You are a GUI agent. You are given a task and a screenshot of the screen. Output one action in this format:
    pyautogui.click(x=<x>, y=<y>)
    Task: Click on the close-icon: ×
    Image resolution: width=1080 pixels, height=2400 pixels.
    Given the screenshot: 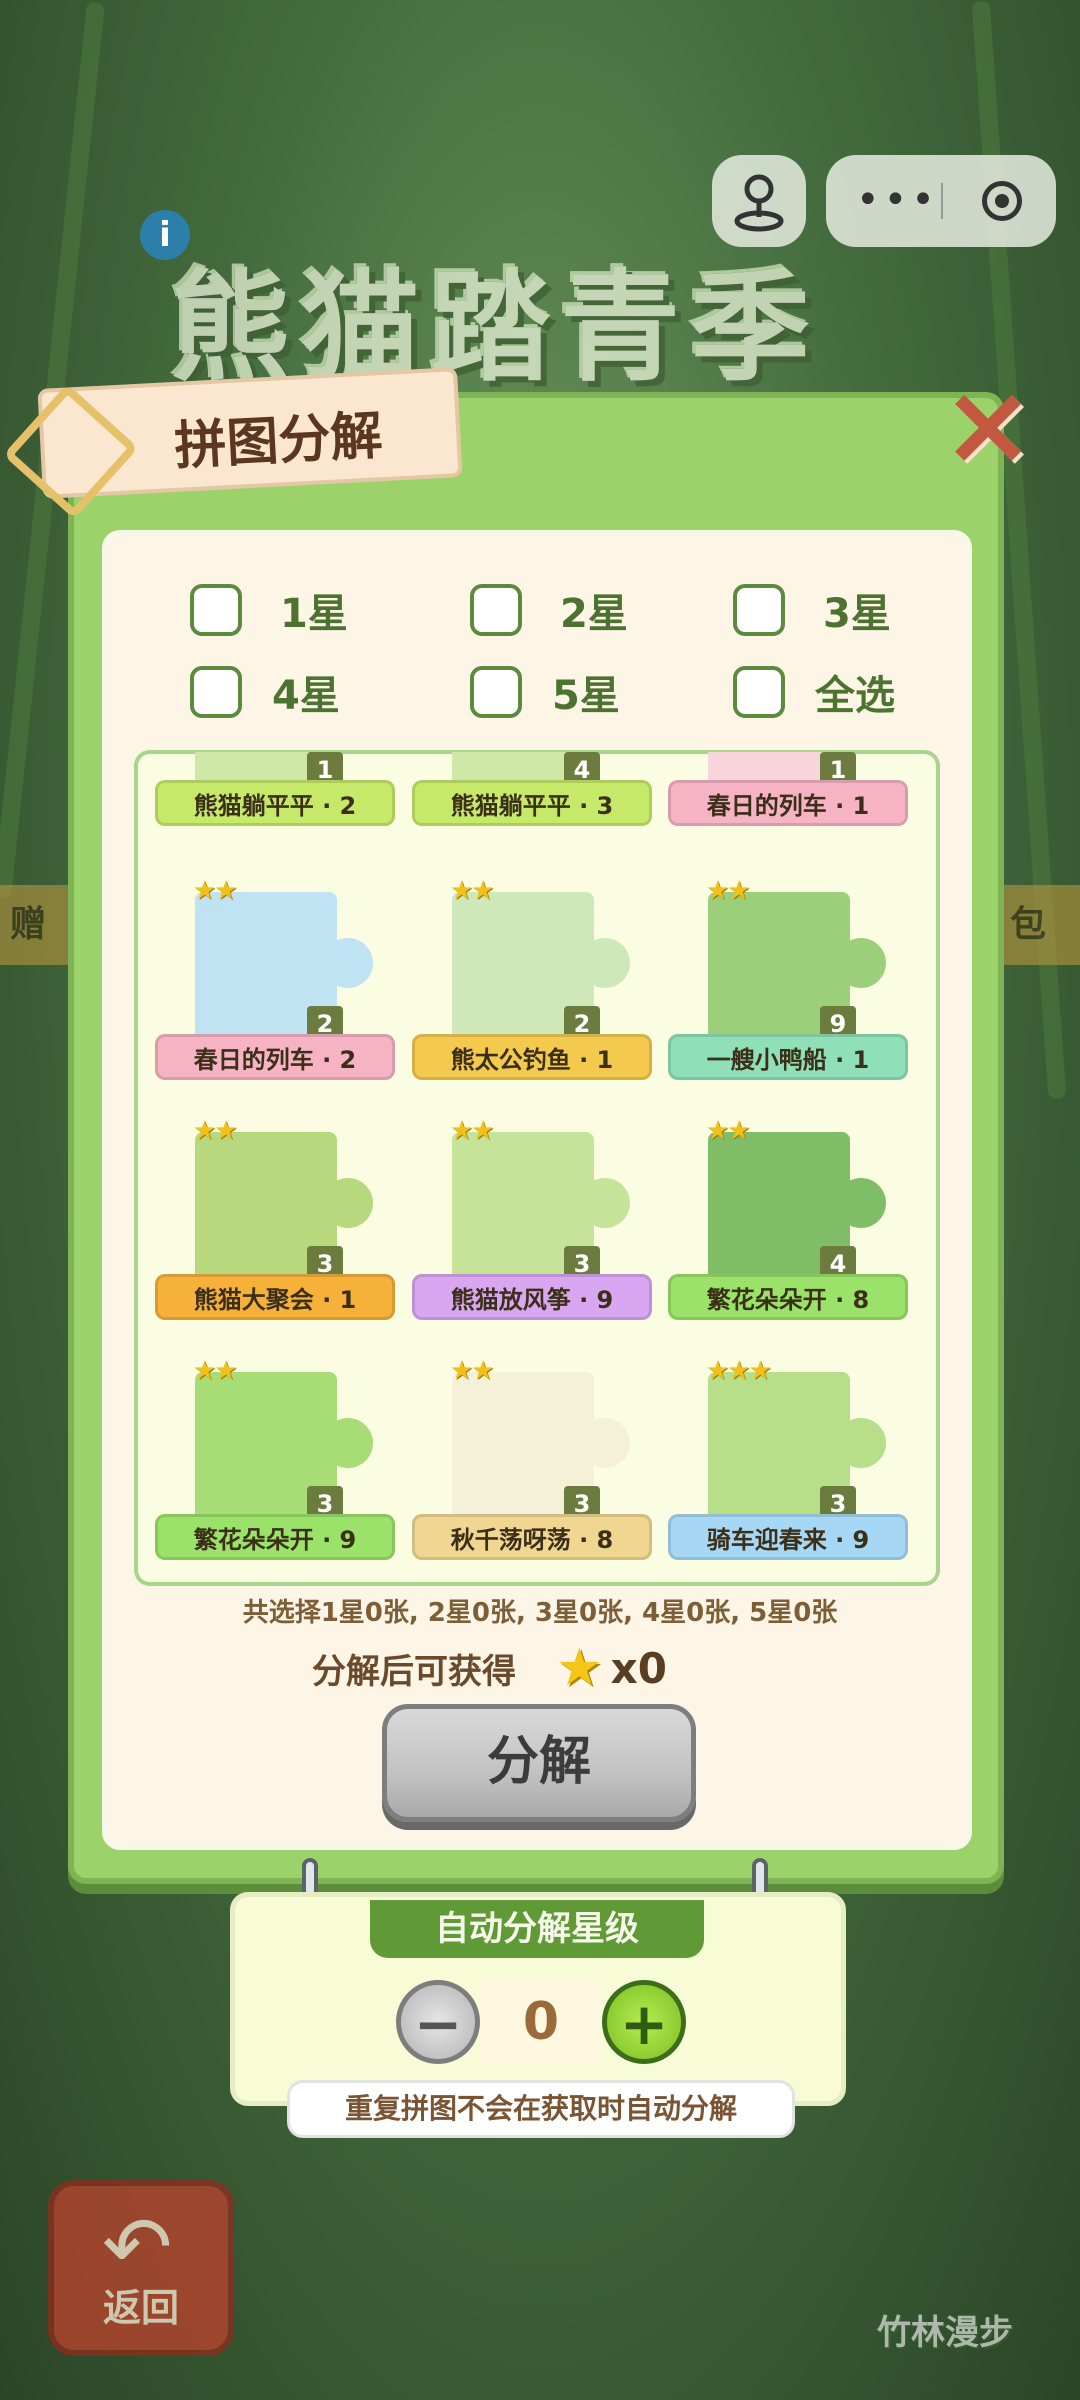 What is the action you would take?
    pyautogui.click(x=988, y=425)
    